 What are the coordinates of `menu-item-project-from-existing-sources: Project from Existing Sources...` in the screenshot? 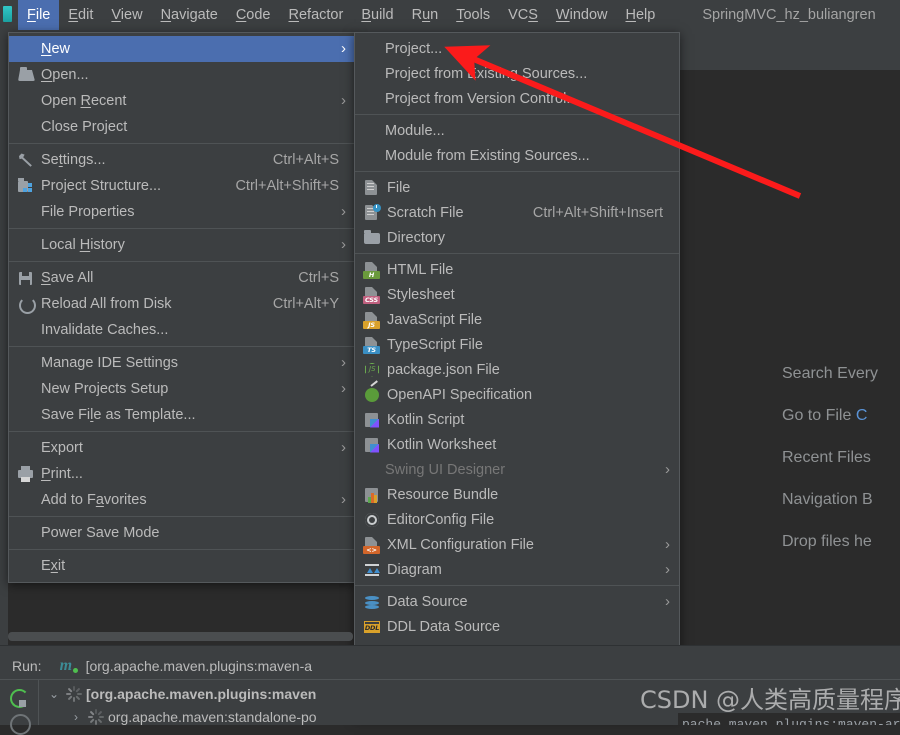 It's located at (517, 73).